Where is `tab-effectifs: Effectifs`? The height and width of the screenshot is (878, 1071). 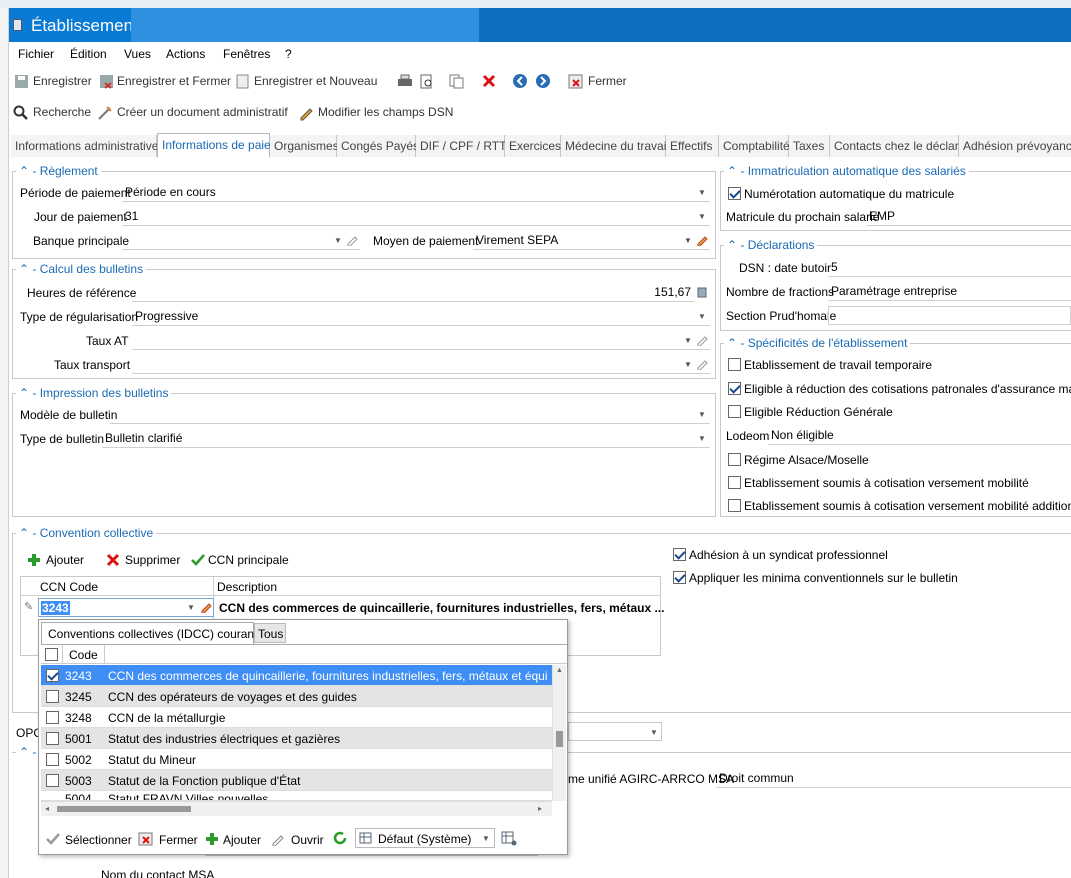
tab-effectifs: Effectifs is located at coordinates (692, 146).